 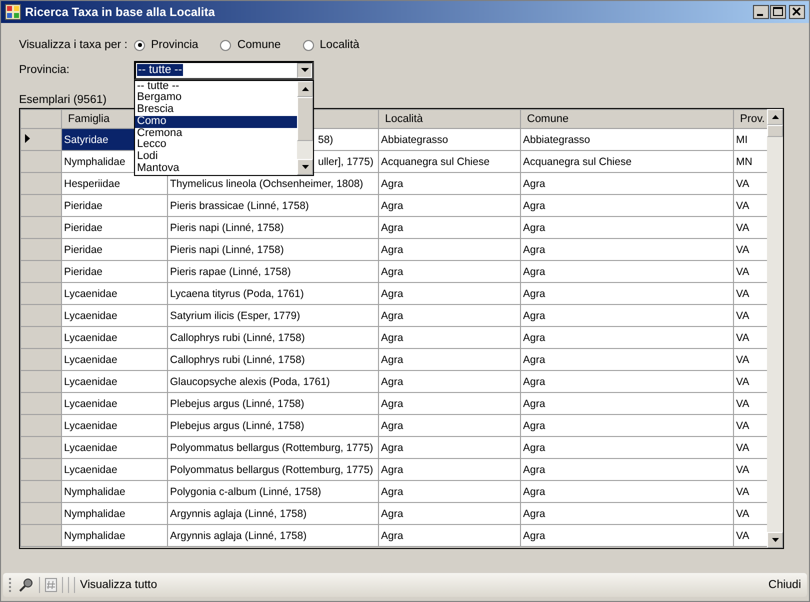 What do you see at coordinates (216, 168) in the screenshot?
I see `dropdown-item: Mantova` at bounding box center [216, 168].